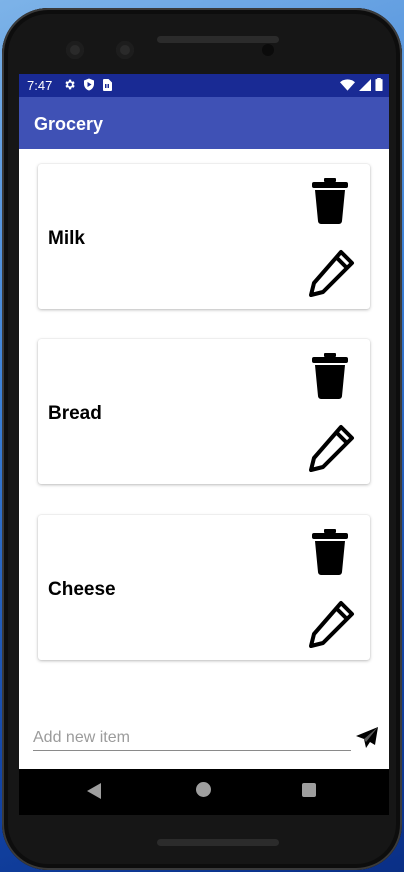 The height and width of the screenshot is (872, 404). Describe the element at coordinates (75, 50) in the screenshot. I see `front-camera` at that location.